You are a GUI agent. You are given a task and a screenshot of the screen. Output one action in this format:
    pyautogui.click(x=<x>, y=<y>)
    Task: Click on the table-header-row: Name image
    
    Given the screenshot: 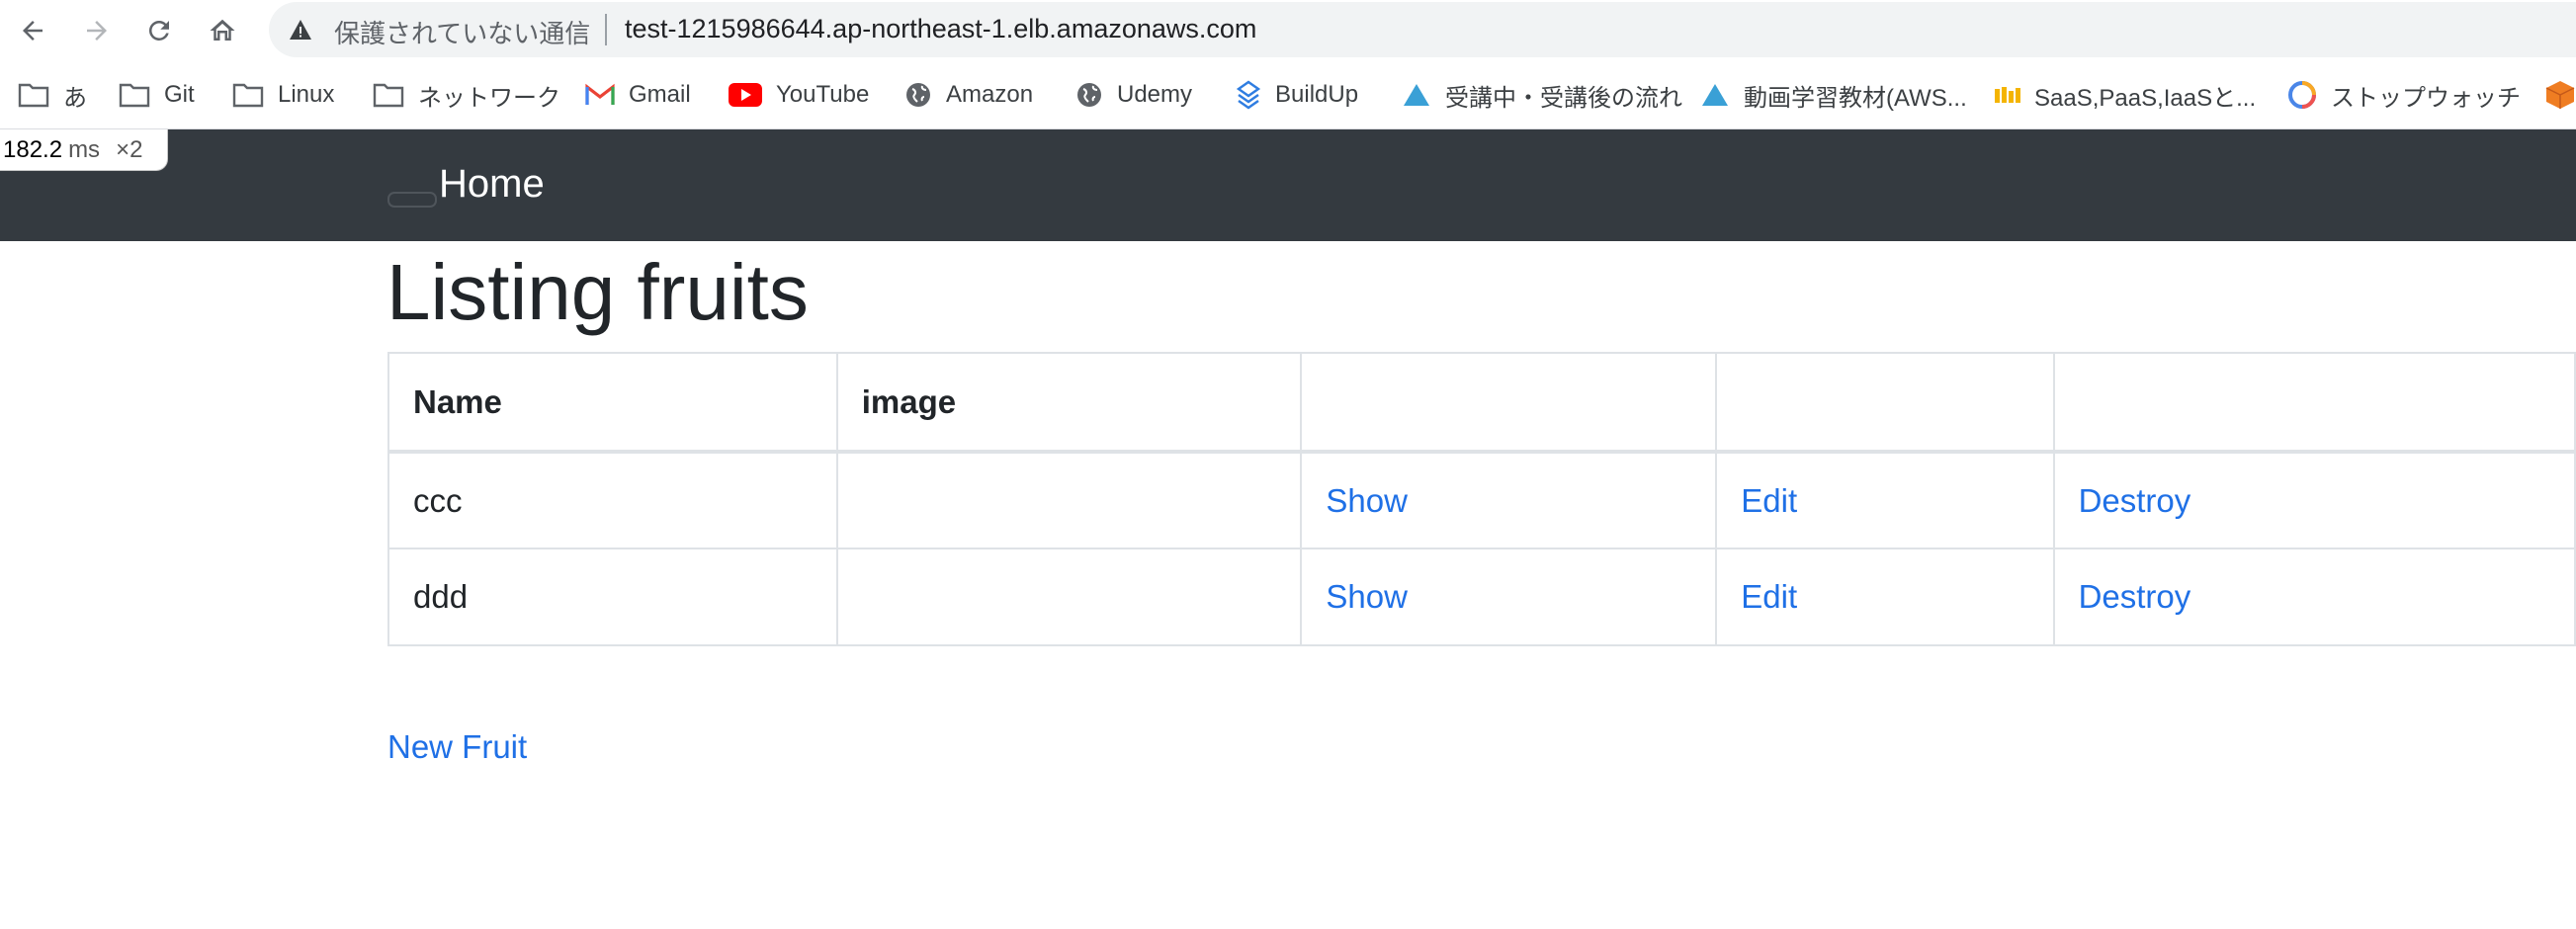 What is the action you would take?
    pyautogui.click(x=1481, y=403)
    